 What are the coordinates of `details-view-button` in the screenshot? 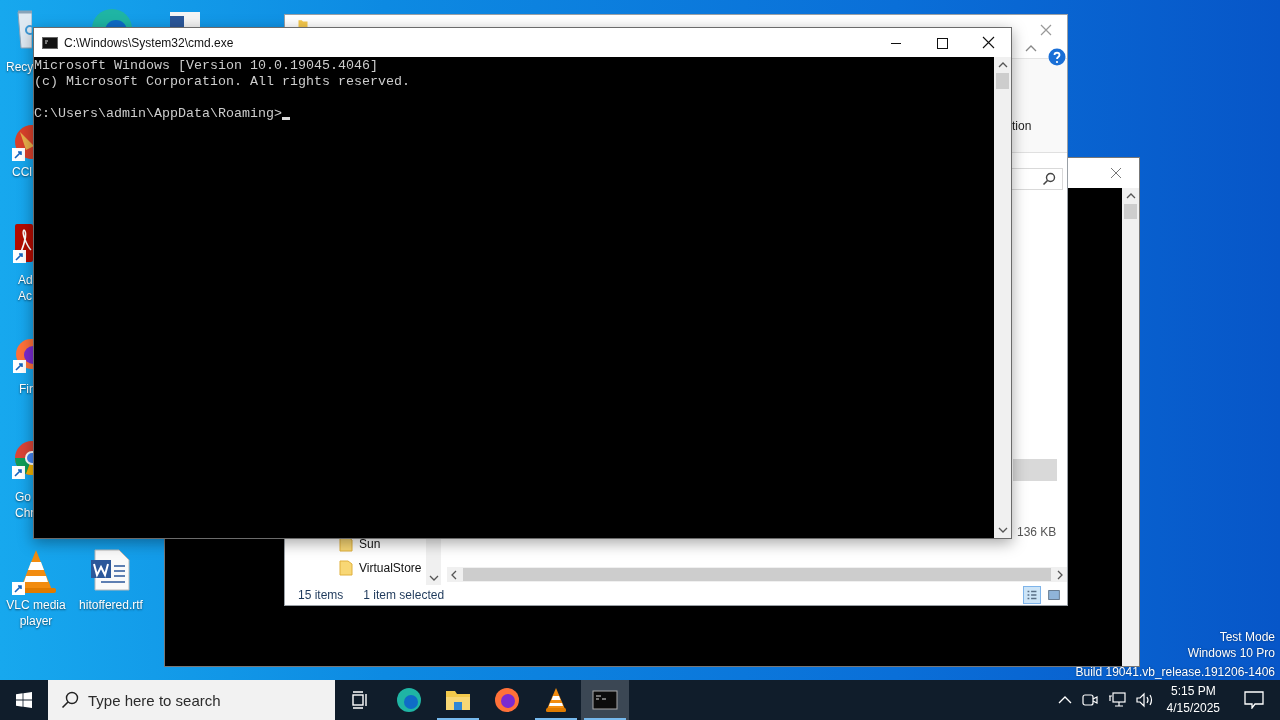 It's located at (1032, 595).